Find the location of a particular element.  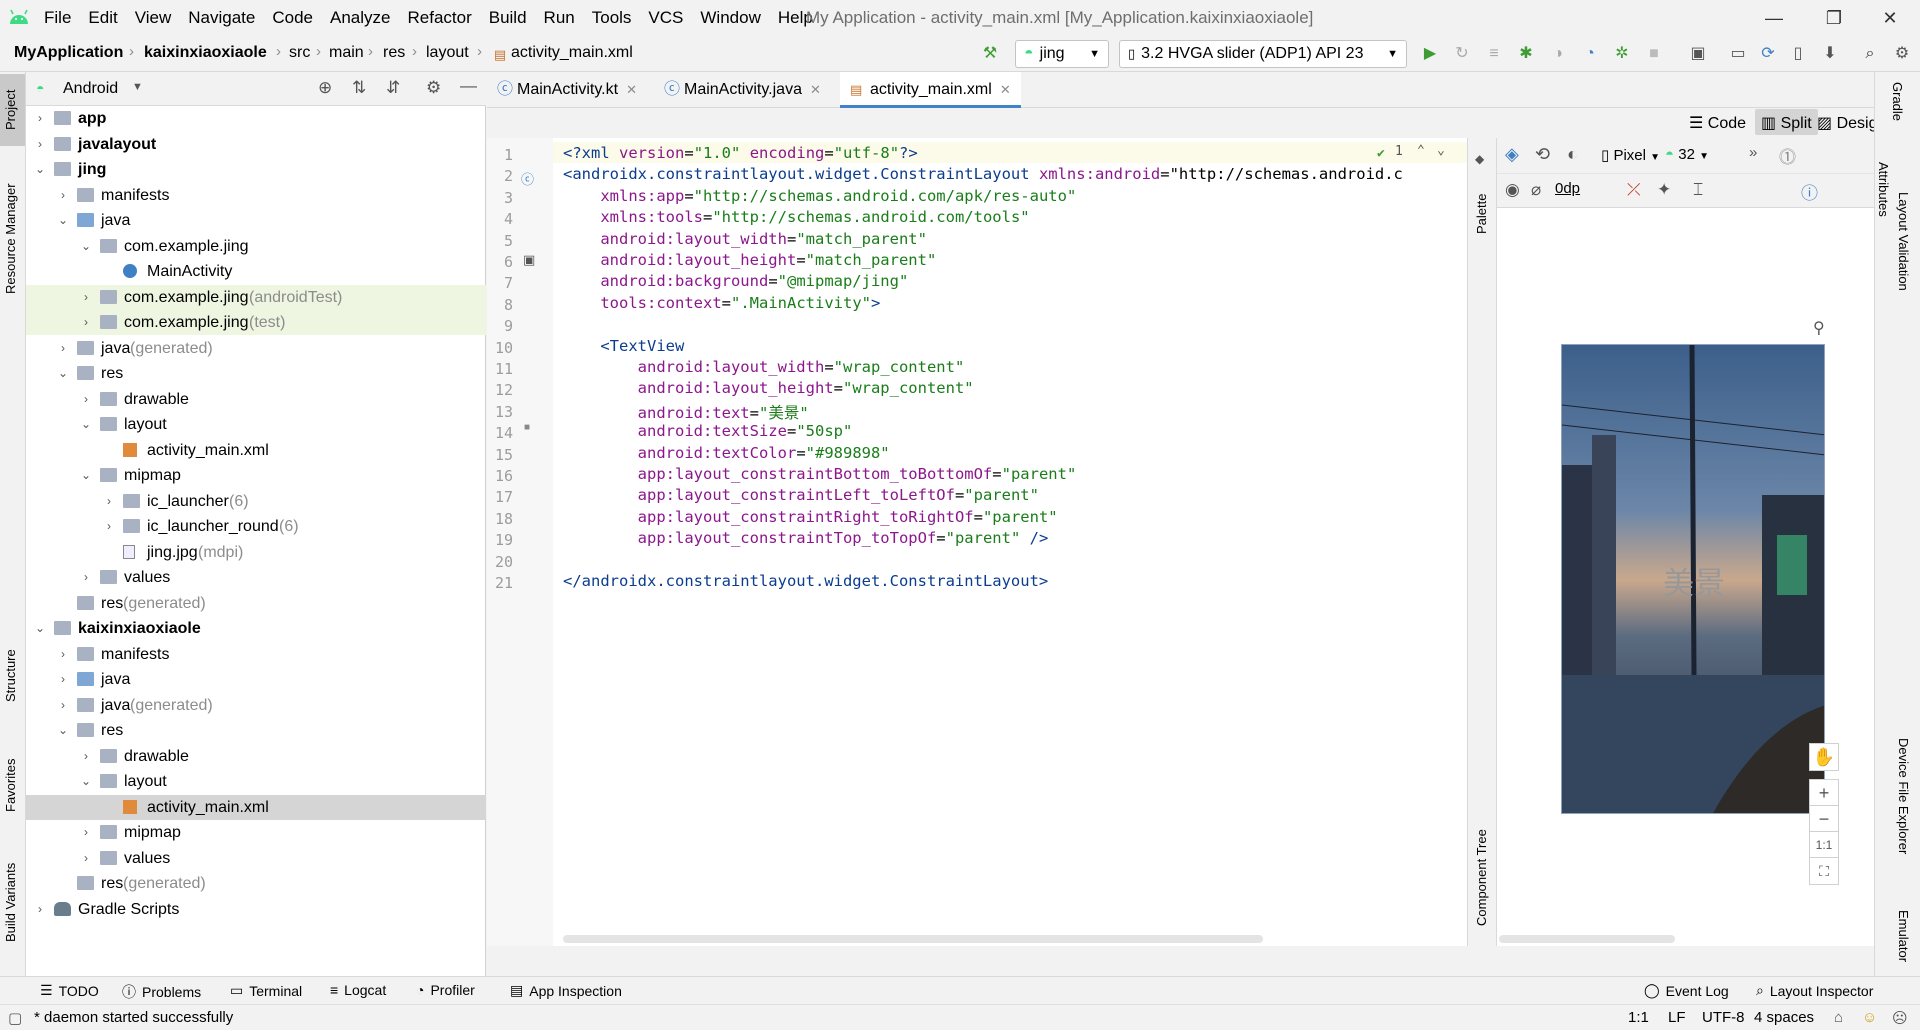

profile-icon: ◔ is located at coordinates (1590, 54).